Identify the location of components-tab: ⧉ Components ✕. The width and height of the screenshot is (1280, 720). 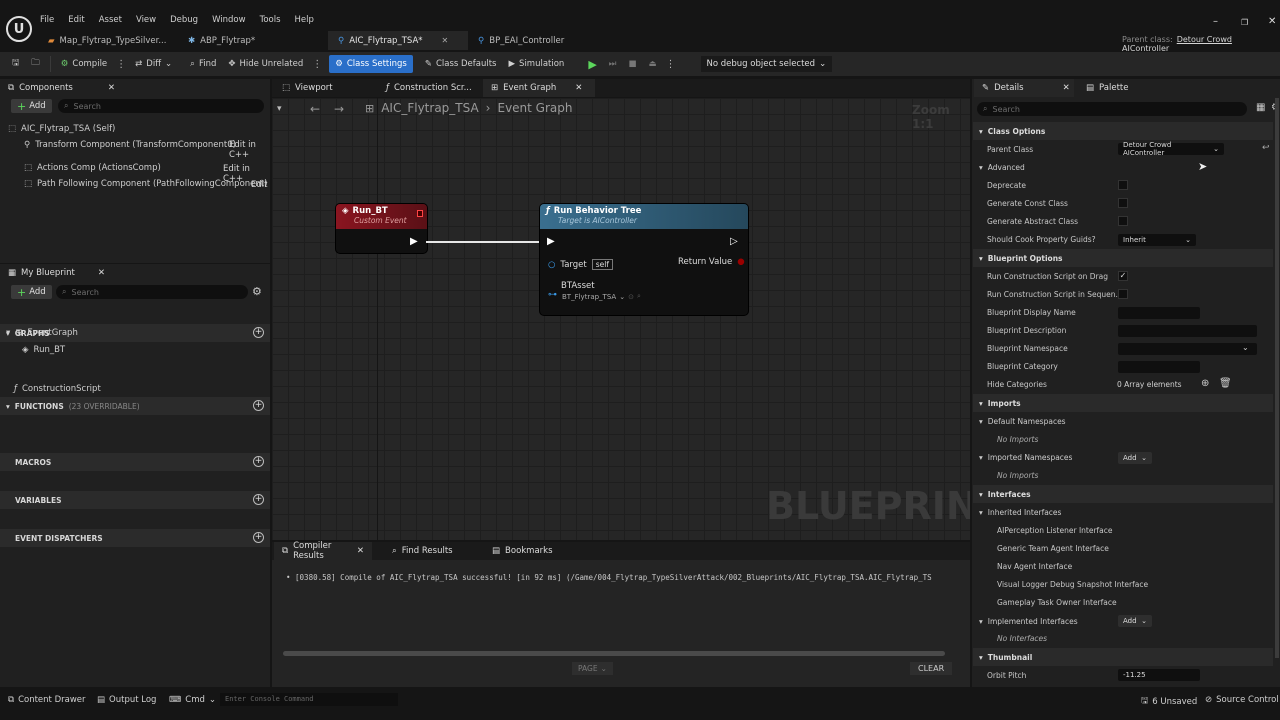
(135, 88).